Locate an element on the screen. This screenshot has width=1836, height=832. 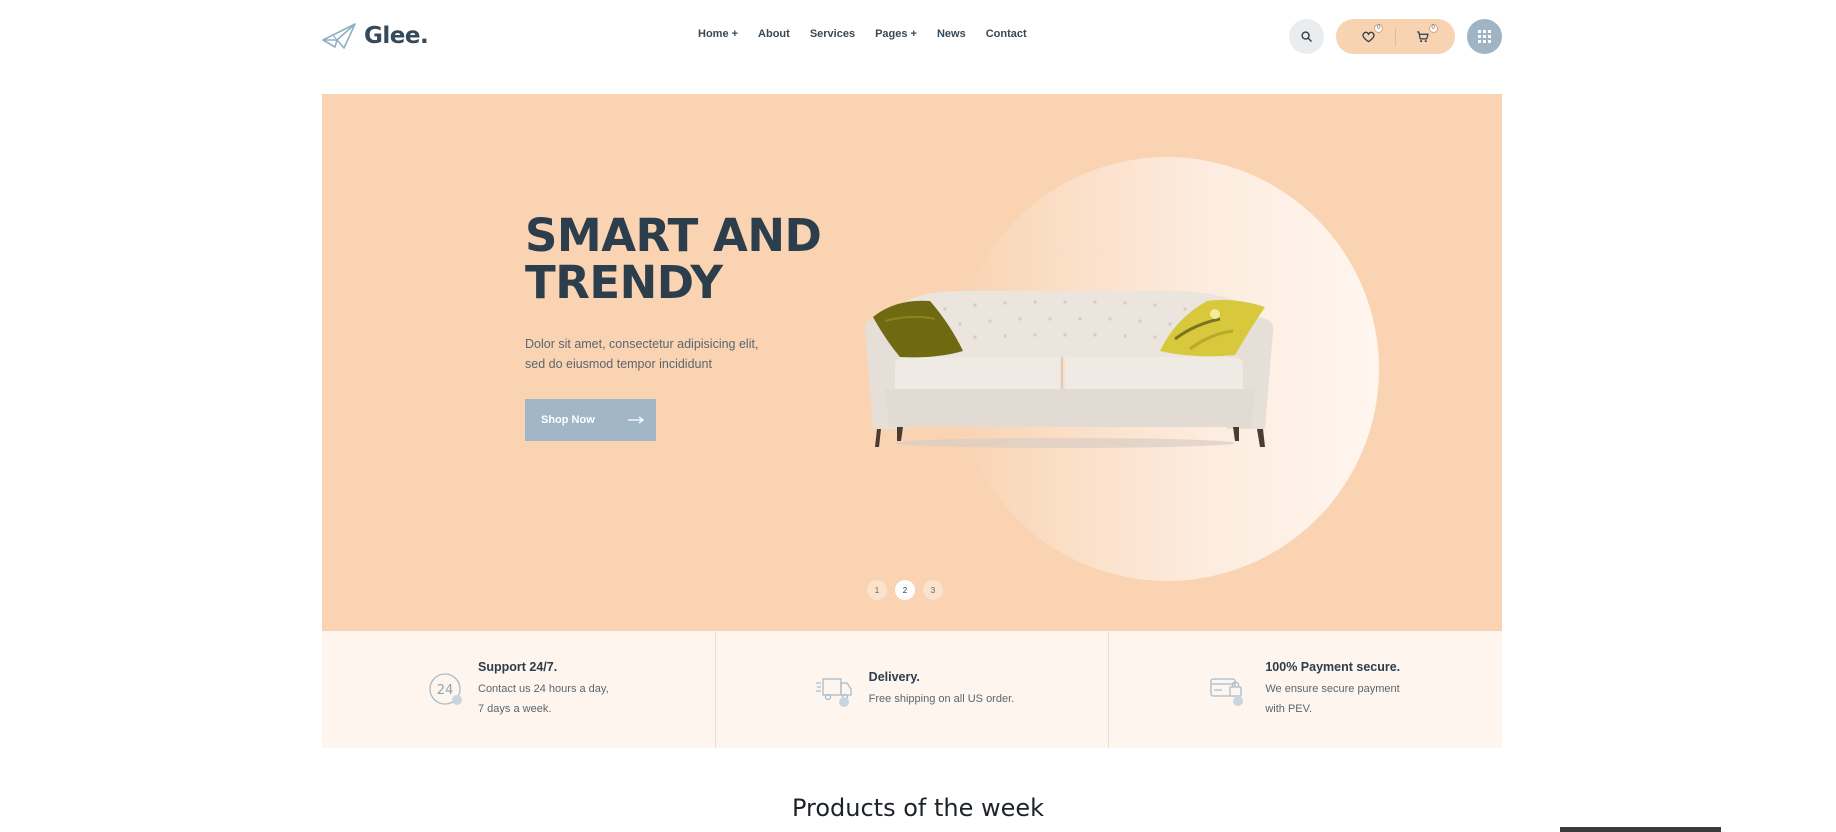
cart-button: 0 is located at coordinates (1425, 35).